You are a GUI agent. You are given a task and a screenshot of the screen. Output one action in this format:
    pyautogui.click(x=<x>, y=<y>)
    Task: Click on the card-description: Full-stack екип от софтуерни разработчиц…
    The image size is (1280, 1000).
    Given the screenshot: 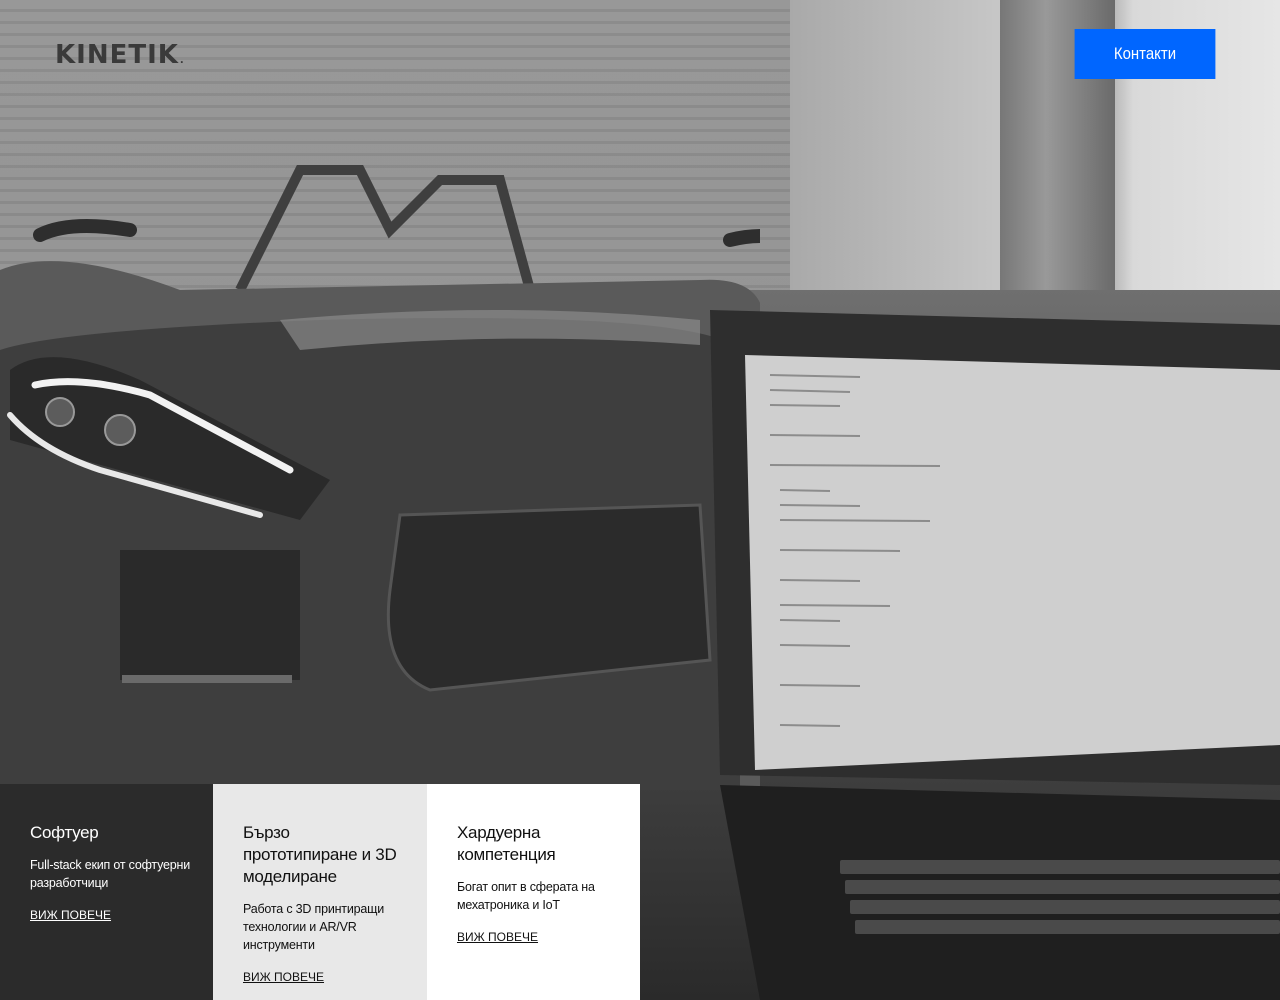 What is the action you would take?
    pyautogui.click(x=110, y=874)
    